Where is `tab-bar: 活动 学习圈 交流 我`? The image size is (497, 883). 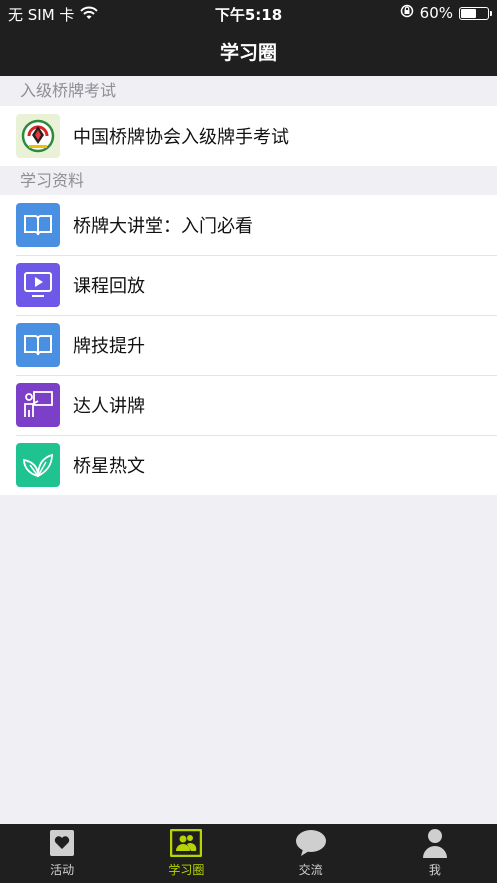 tab-bar: 活动 学习圈 交流 我 is located at coordinates (248, 853).